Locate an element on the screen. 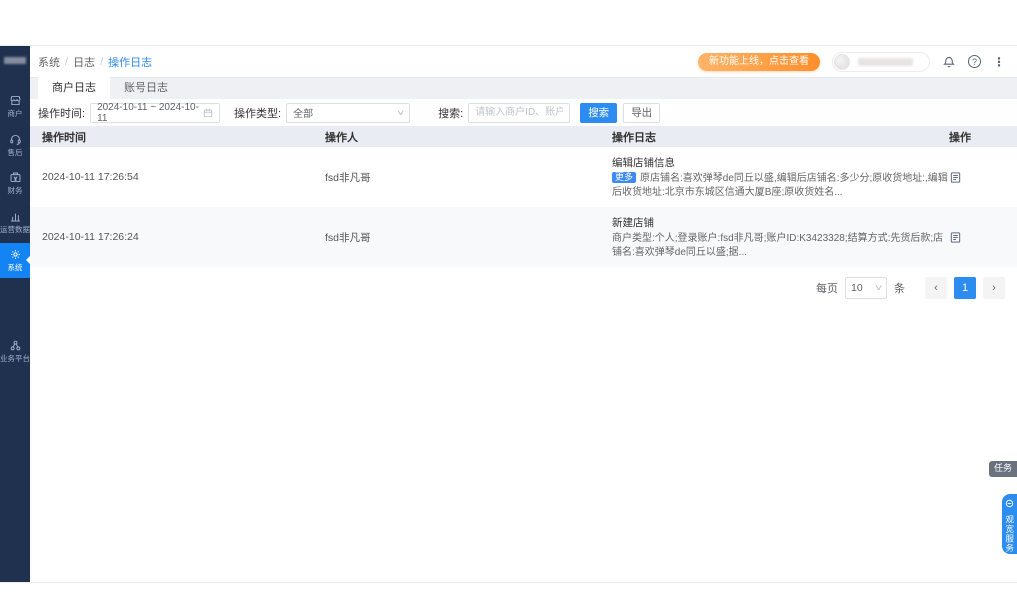 The height and width of the screenshot is (606, 1017). next-page-button: › is located at coordinates (994, 288).